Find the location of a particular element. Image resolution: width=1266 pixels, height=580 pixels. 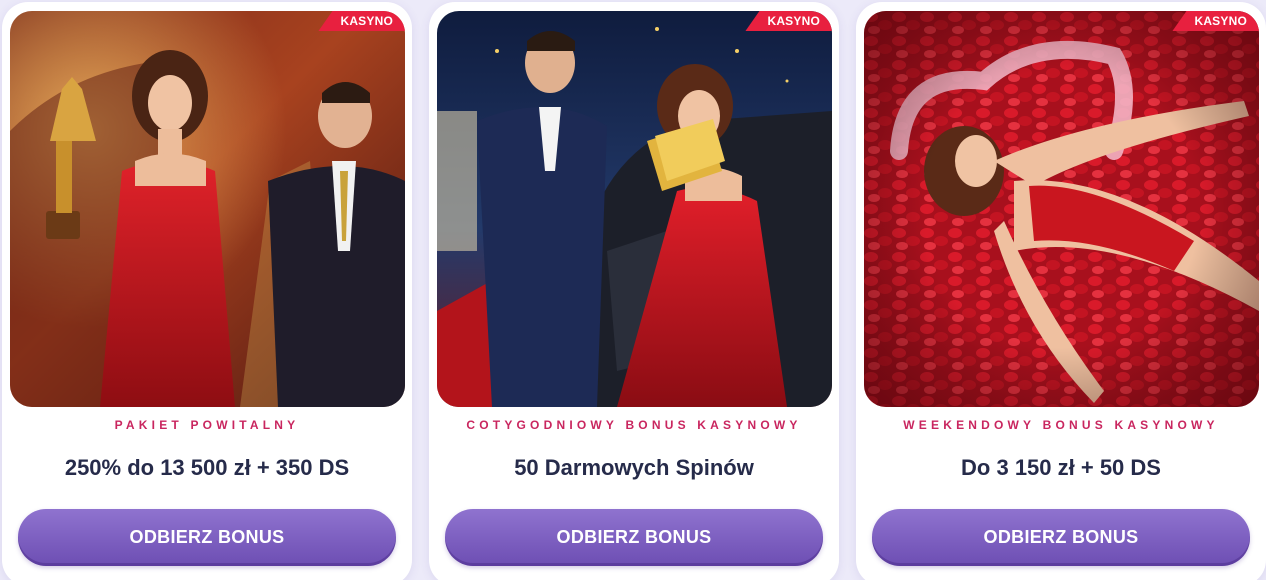

promo-category: WEEKENDOWY BONUS KASYNOWY is located at coordinates (1061, 425).